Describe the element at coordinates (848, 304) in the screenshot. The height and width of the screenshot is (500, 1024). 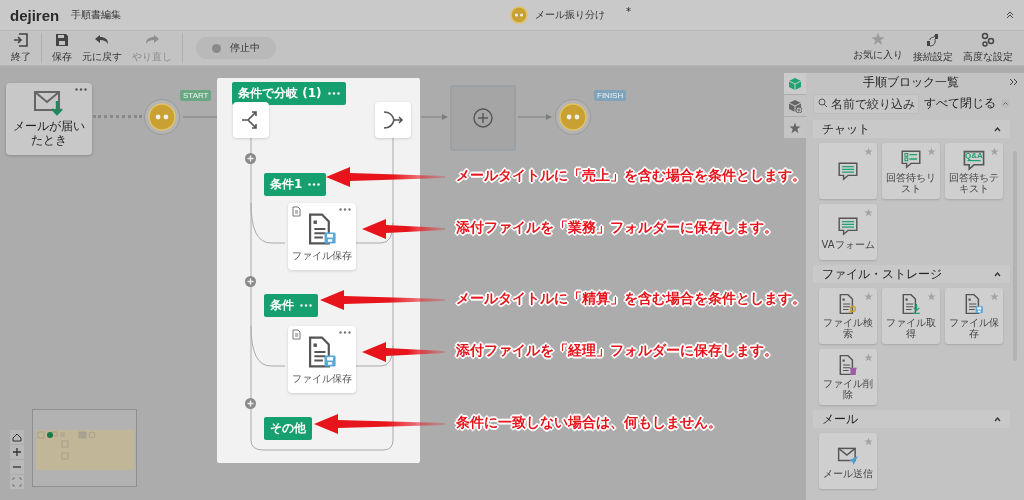
I see `file-search-icon` at that location.